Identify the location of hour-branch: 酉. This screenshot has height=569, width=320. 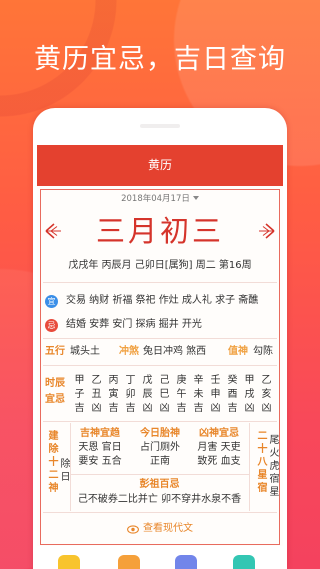
(232, 394).